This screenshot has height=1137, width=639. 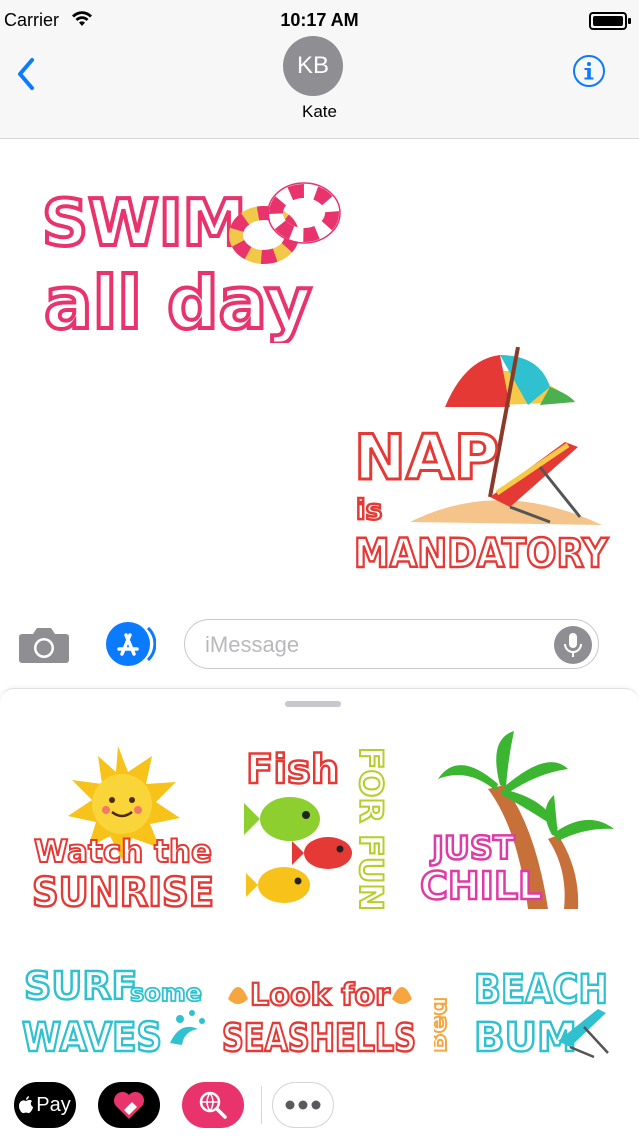 What do you see at coordinates (443, 1025) in the screenshot?
I see `sticker-text: Bed` at bounding box center [443, 1025].